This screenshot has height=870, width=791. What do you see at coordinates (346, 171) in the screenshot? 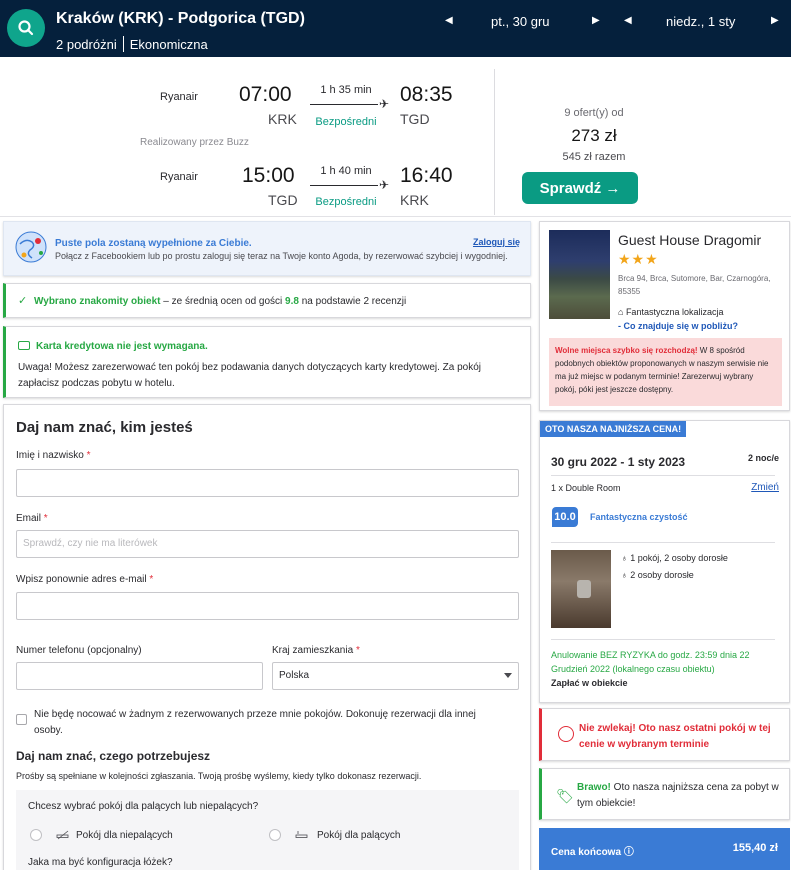
I see `return-duration: 1 h 40 min` at bounding box center [346, 171].